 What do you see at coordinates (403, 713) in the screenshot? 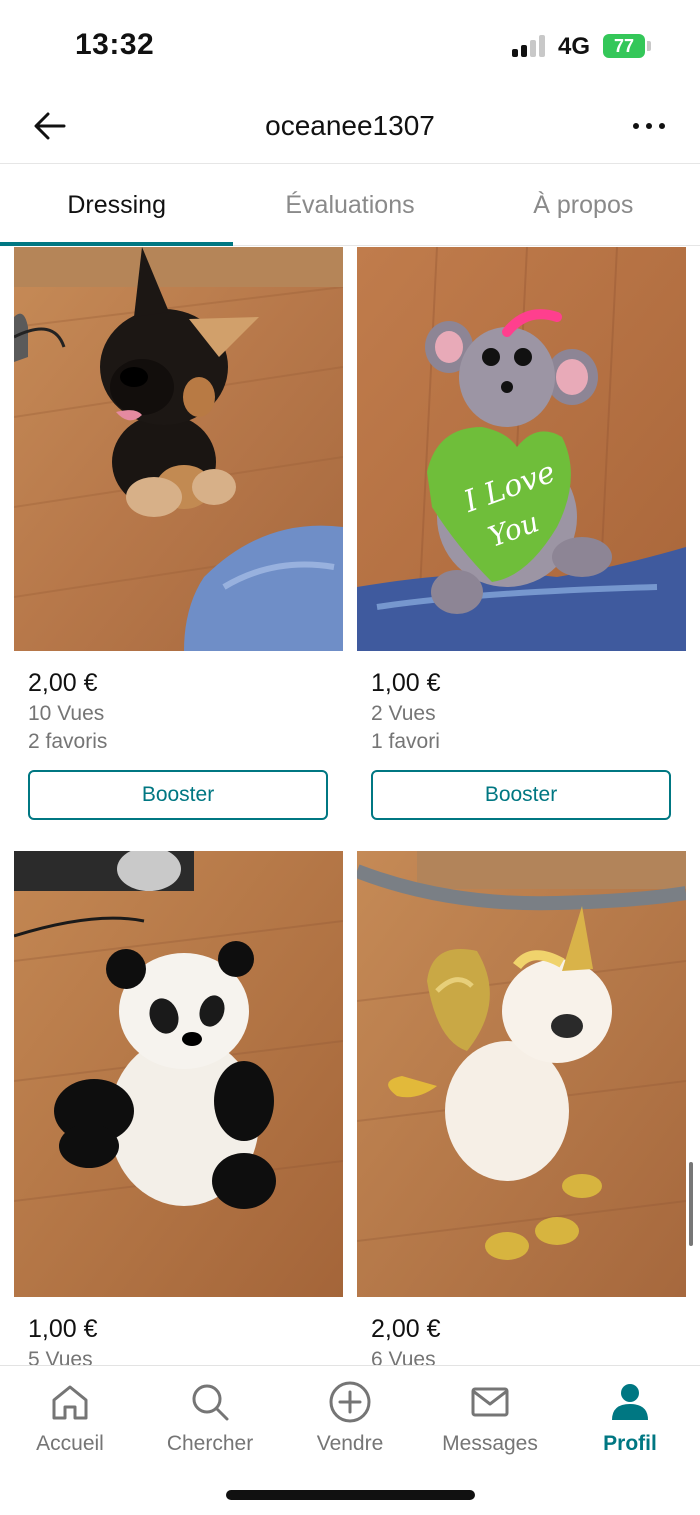
I see `item-views: 2 Vues` at bounding box center [403, 713].